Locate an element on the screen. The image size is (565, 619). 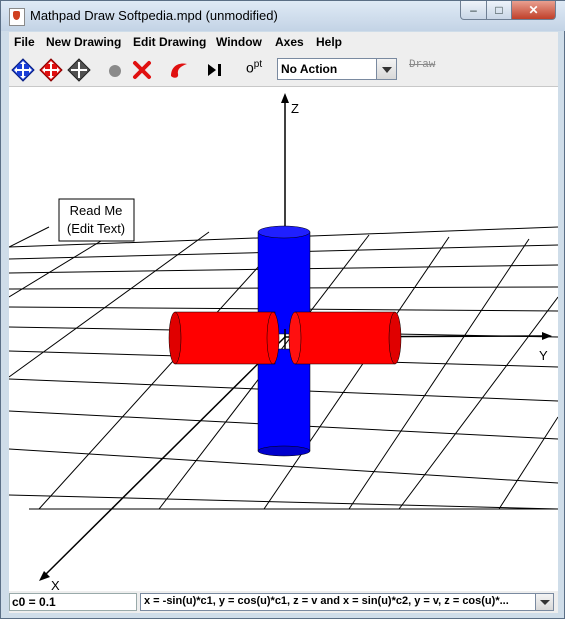
menu-new-drawing: New Drawing is located at coordinates (83, 42).